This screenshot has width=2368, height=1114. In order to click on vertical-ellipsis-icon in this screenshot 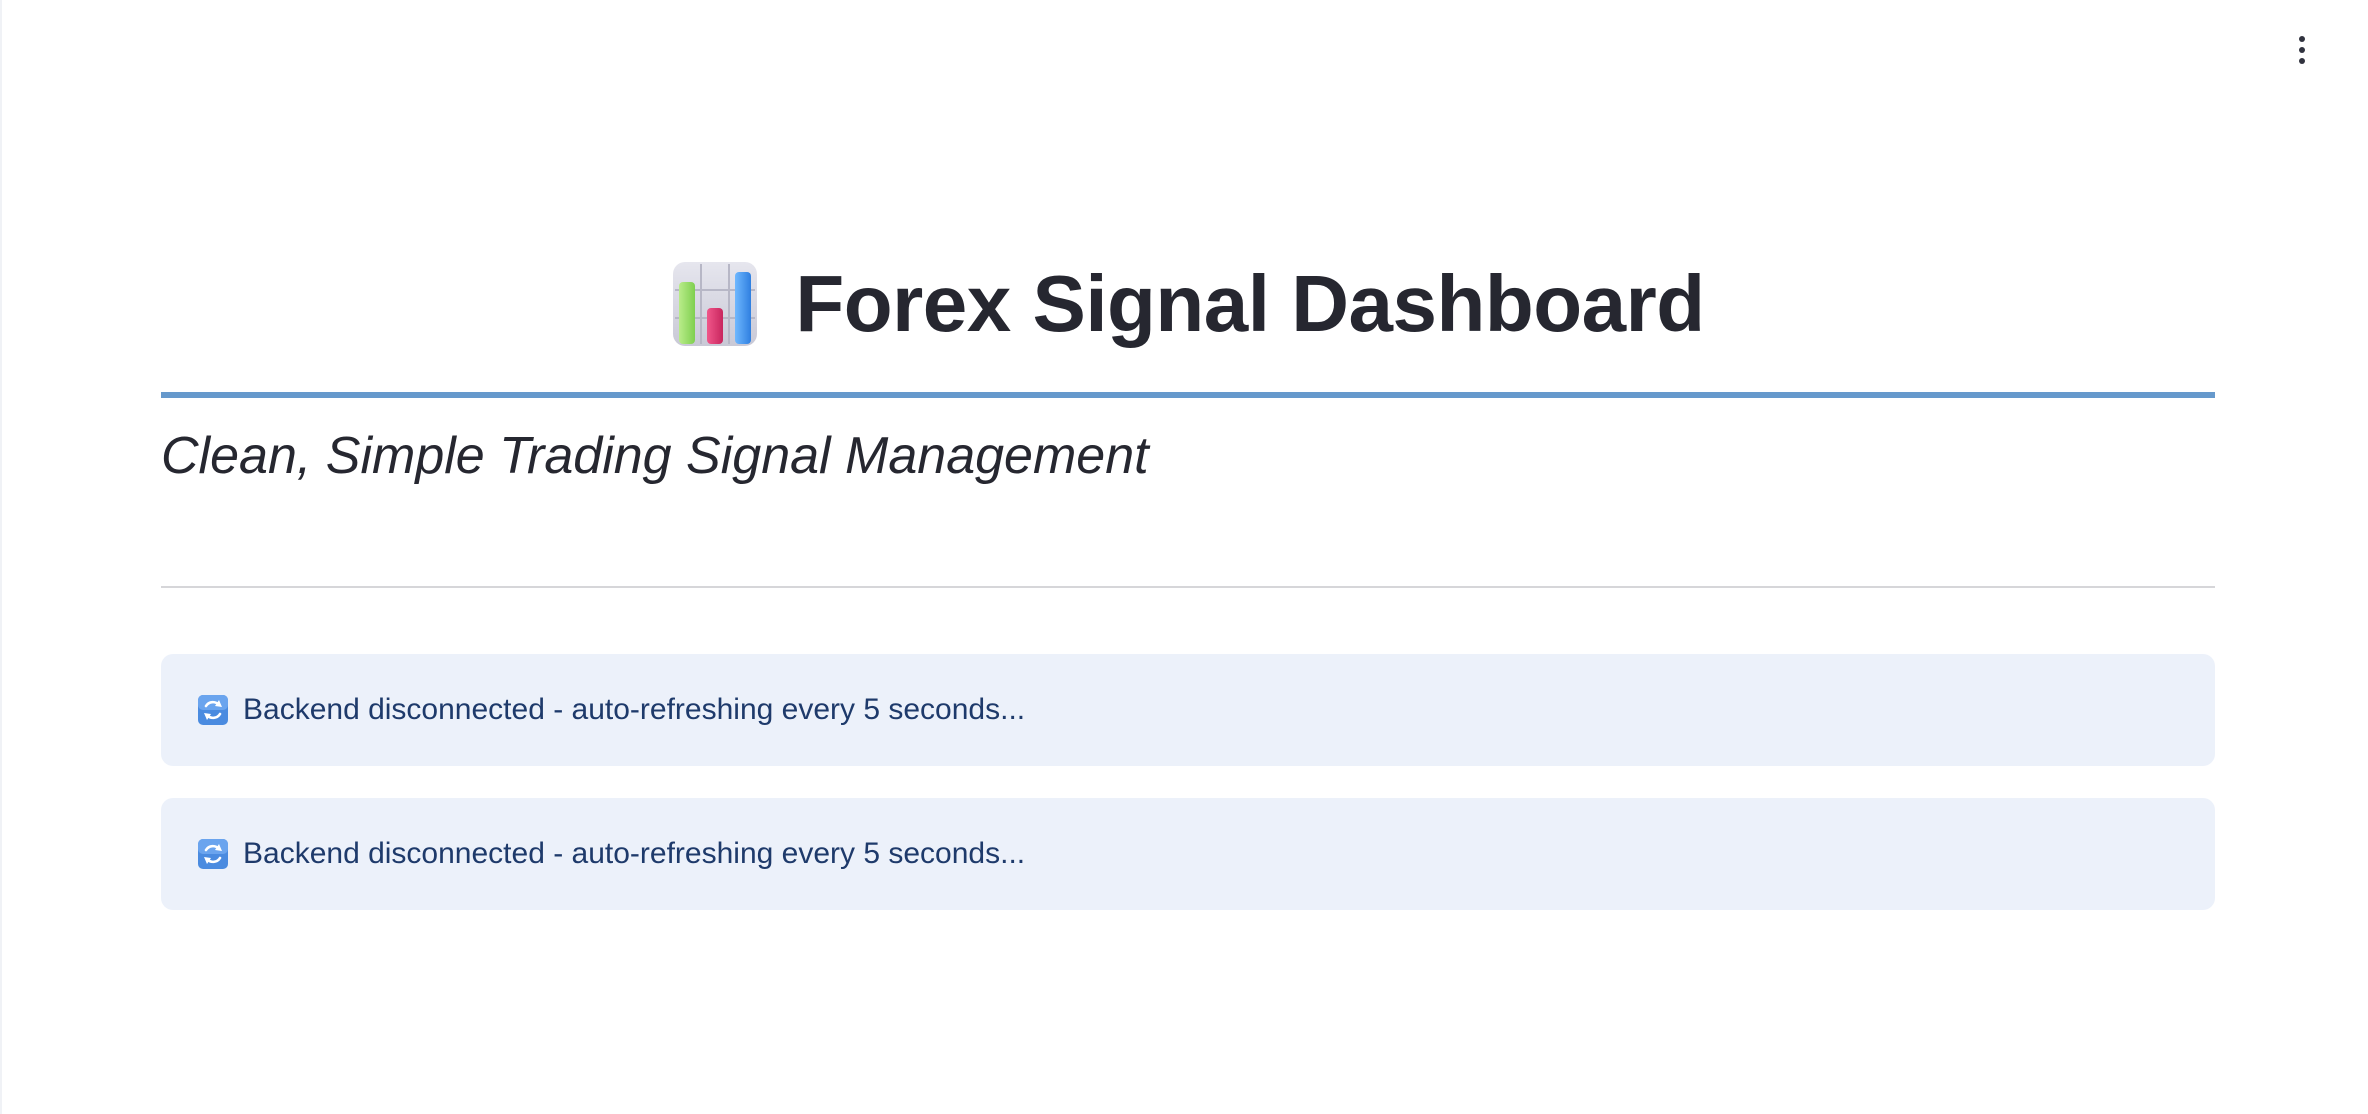, I will do `click(2302, 39)`.